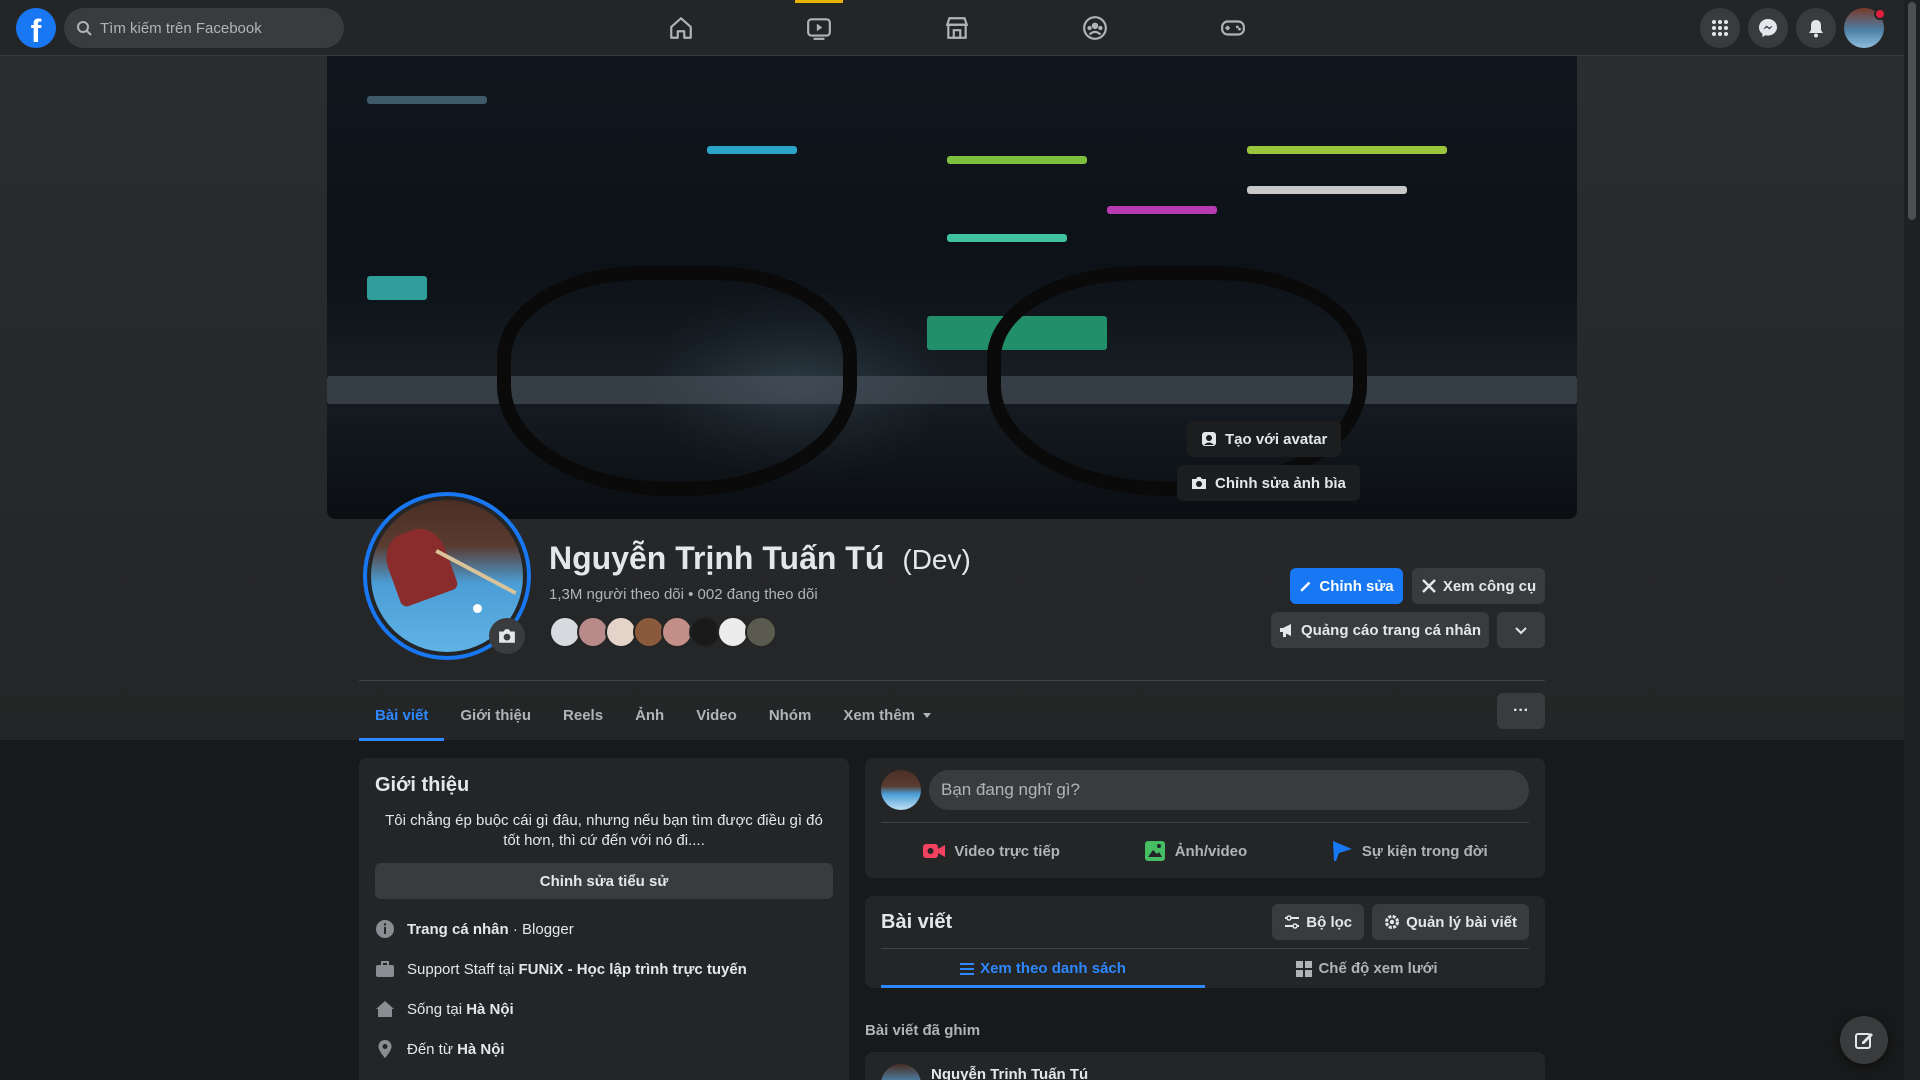 The width and height of the screenshot is (1920, 1080). What do you see at coordinates (210, 28) in the screenshot?
I see `search-input` at bounding box center [210, 28].